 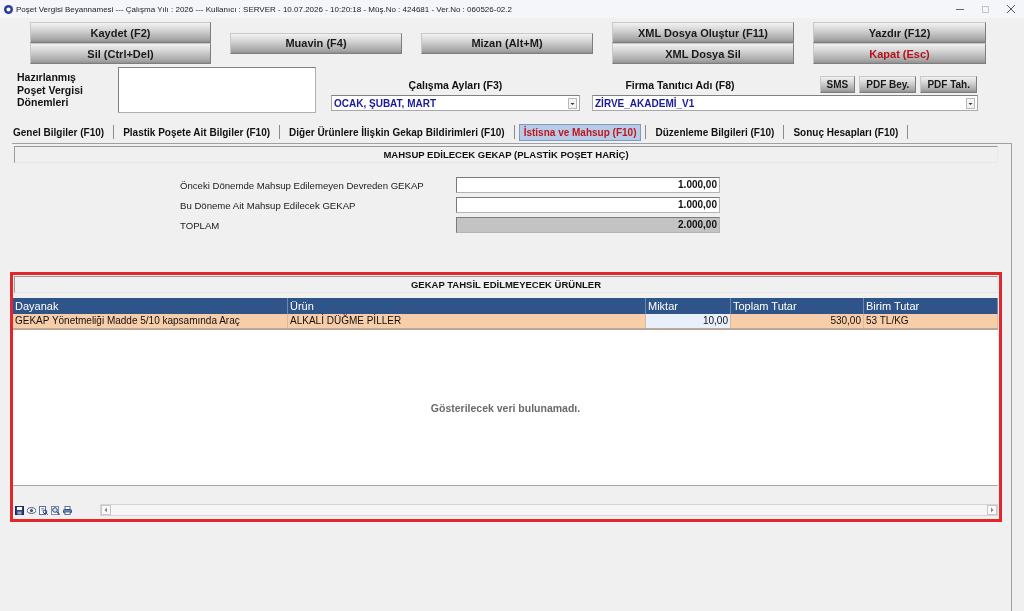 What do you see at coordinates (505, 407) in the screenshot?
I see `empty-message: Gösterilecek veri bulunamadı.` at bounding box center [505, 407].